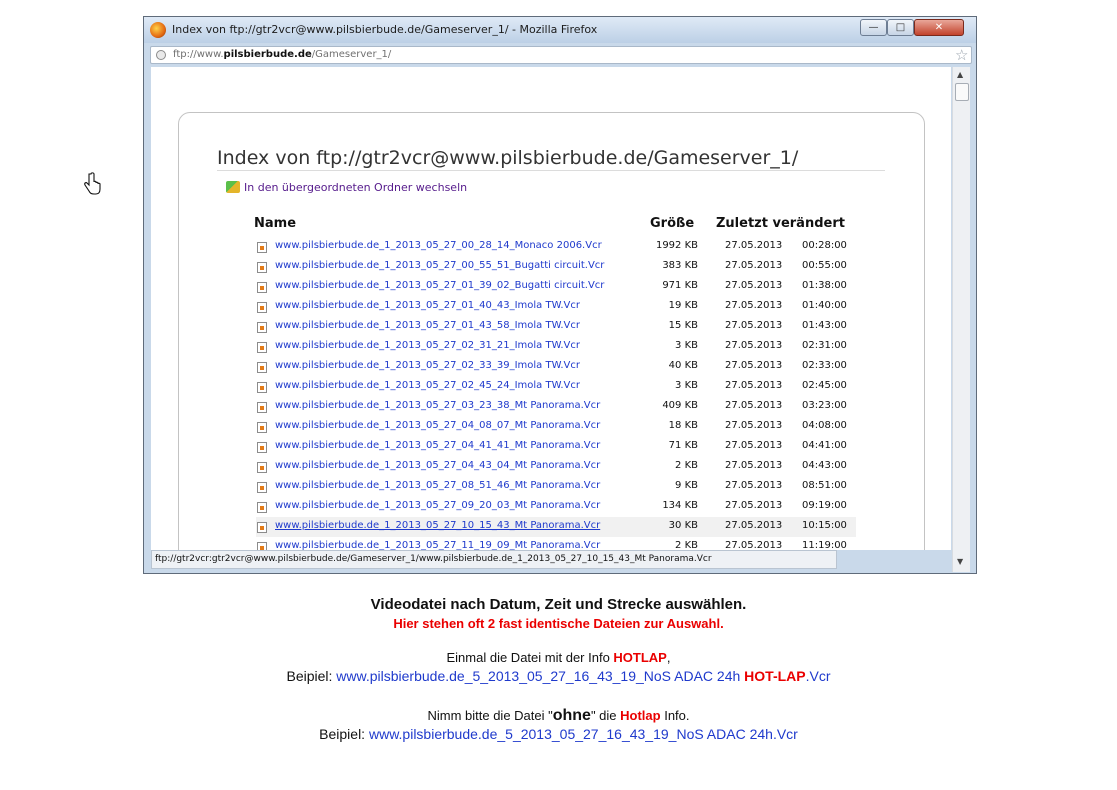  What do you see at coordinates (824, 325) in the screenshot?
I see `file-time: 01:43:00` at bounding box center [824, 325].